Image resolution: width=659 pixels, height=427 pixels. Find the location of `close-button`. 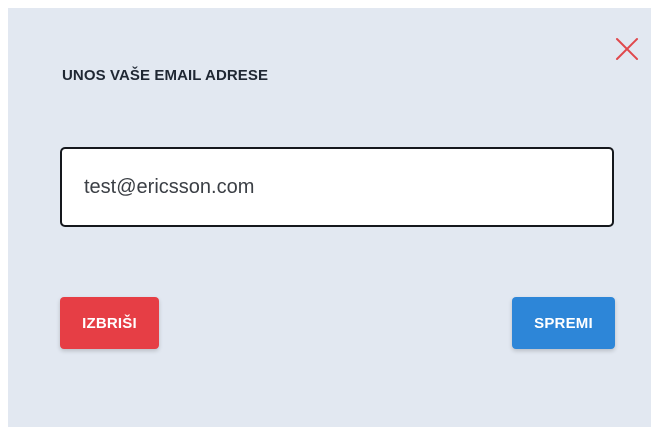

close-button is located at coordinates (627, 49).